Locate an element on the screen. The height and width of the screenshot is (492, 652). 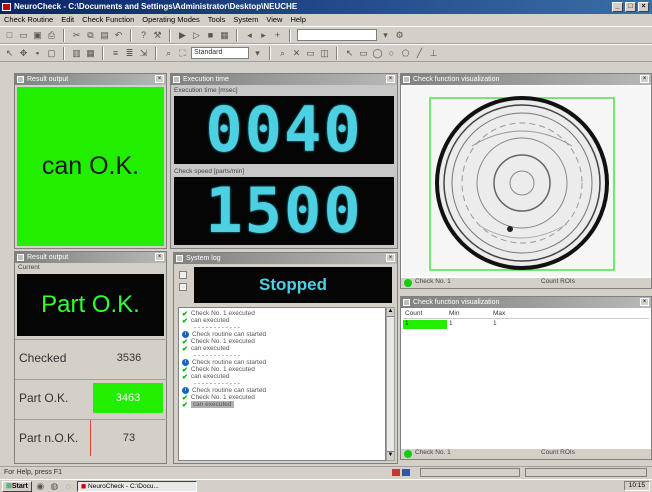
menu-help: Help is located at coordinates (297, 20).